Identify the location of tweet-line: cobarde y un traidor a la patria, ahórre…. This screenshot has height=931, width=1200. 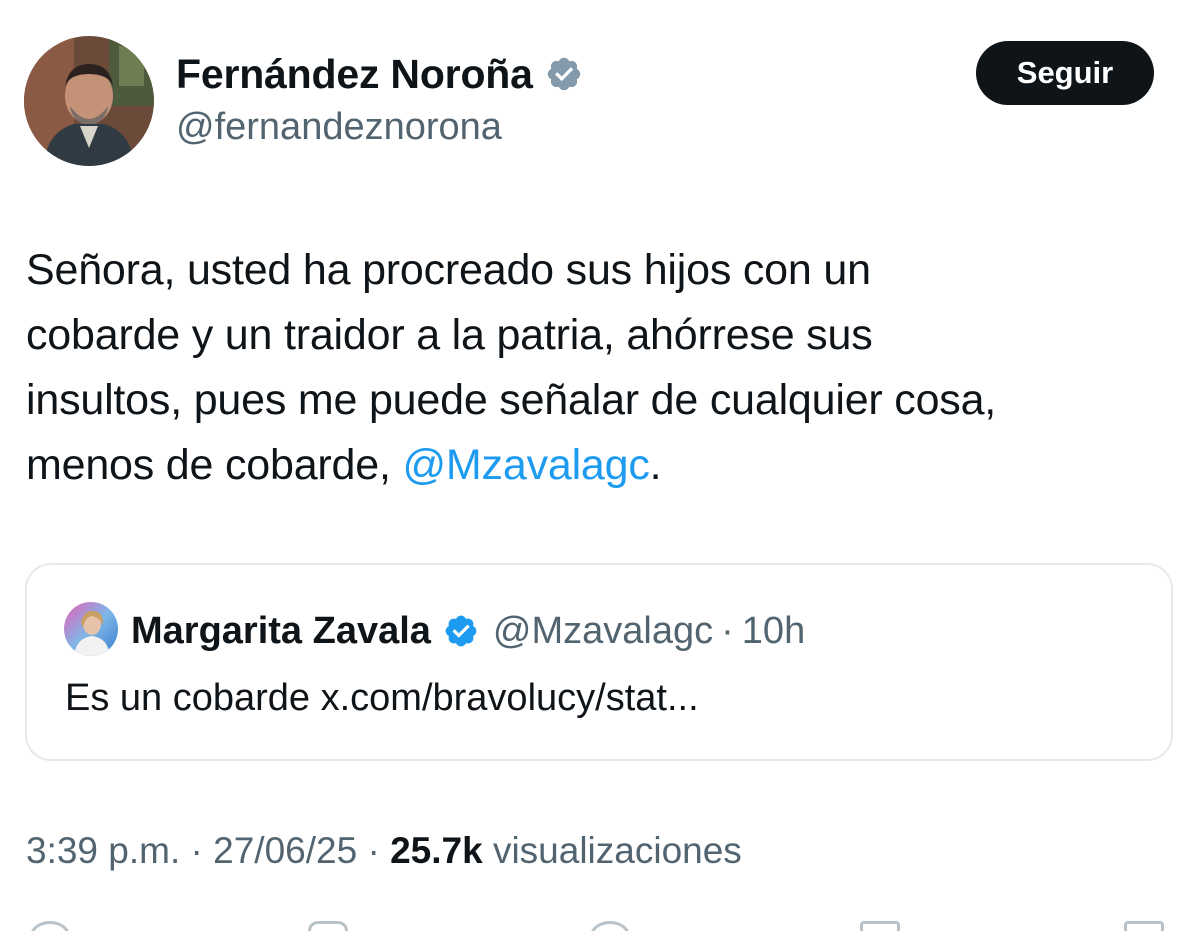
(449, 335).